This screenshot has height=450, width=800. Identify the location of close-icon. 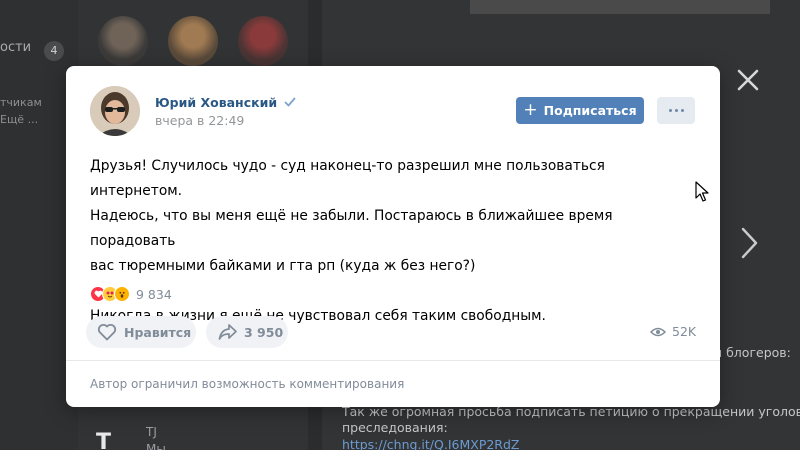
(748, 80).